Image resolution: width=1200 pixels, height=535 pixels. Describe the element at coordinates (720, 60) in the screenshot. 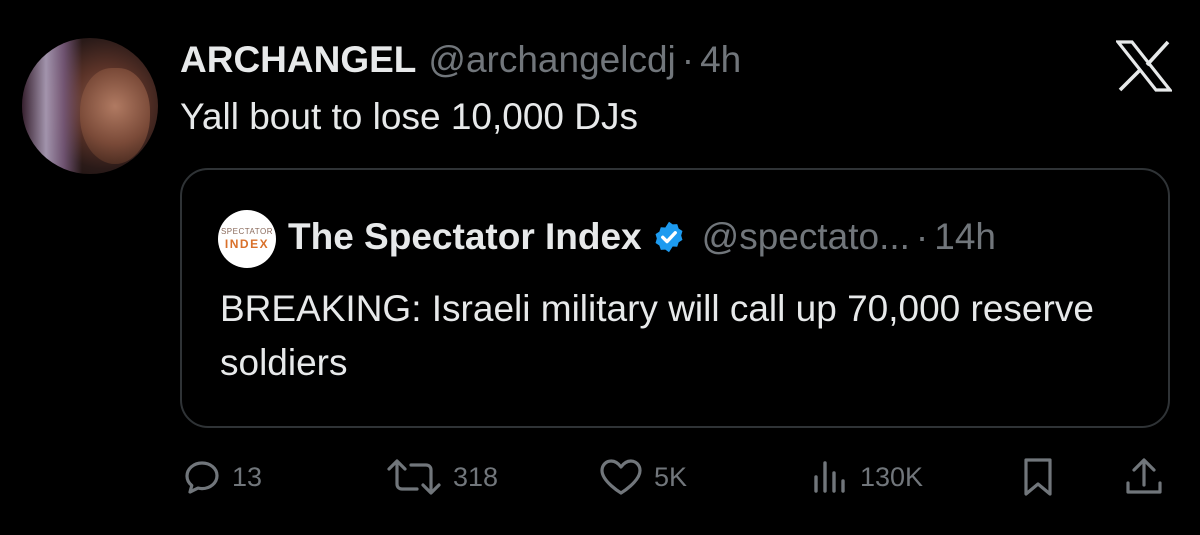

I see `tweet-time: 4h` at that location.